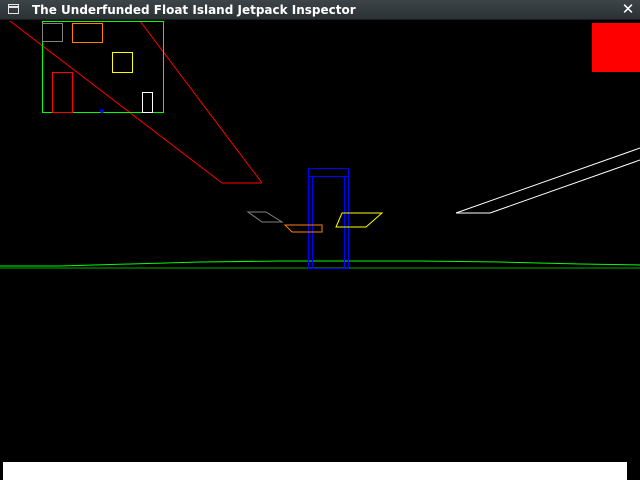 Image resolution: width=640 pixels, height=480 pixels. I want to click on minimap-white-block, so click(147, 102).